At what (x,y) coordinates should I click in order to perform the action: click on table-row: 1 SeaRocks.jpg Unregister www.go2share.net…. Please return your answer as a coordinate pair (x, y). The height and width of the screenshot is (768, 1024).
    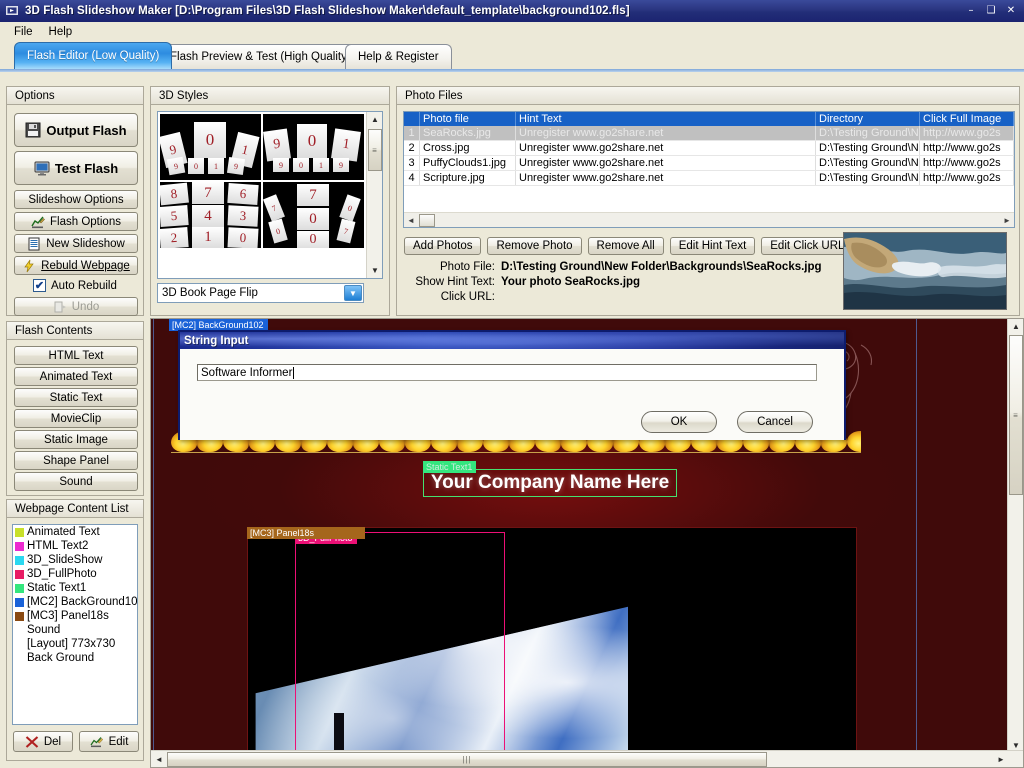
    Looking at the image, I should click on (709, 133).